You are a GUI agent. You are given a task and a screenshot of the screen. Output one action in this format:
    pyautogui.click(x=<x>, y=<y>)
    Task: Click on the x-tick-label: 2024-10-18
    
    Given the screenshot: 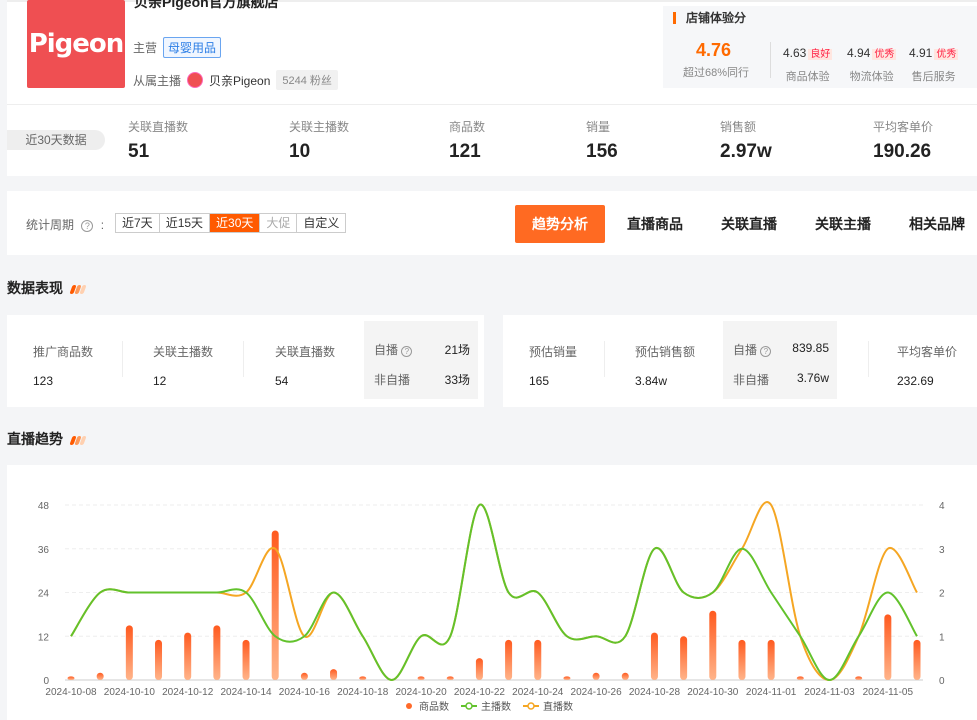 What is the action you would take?
    pyautogui.click(x=363, y=692)
    